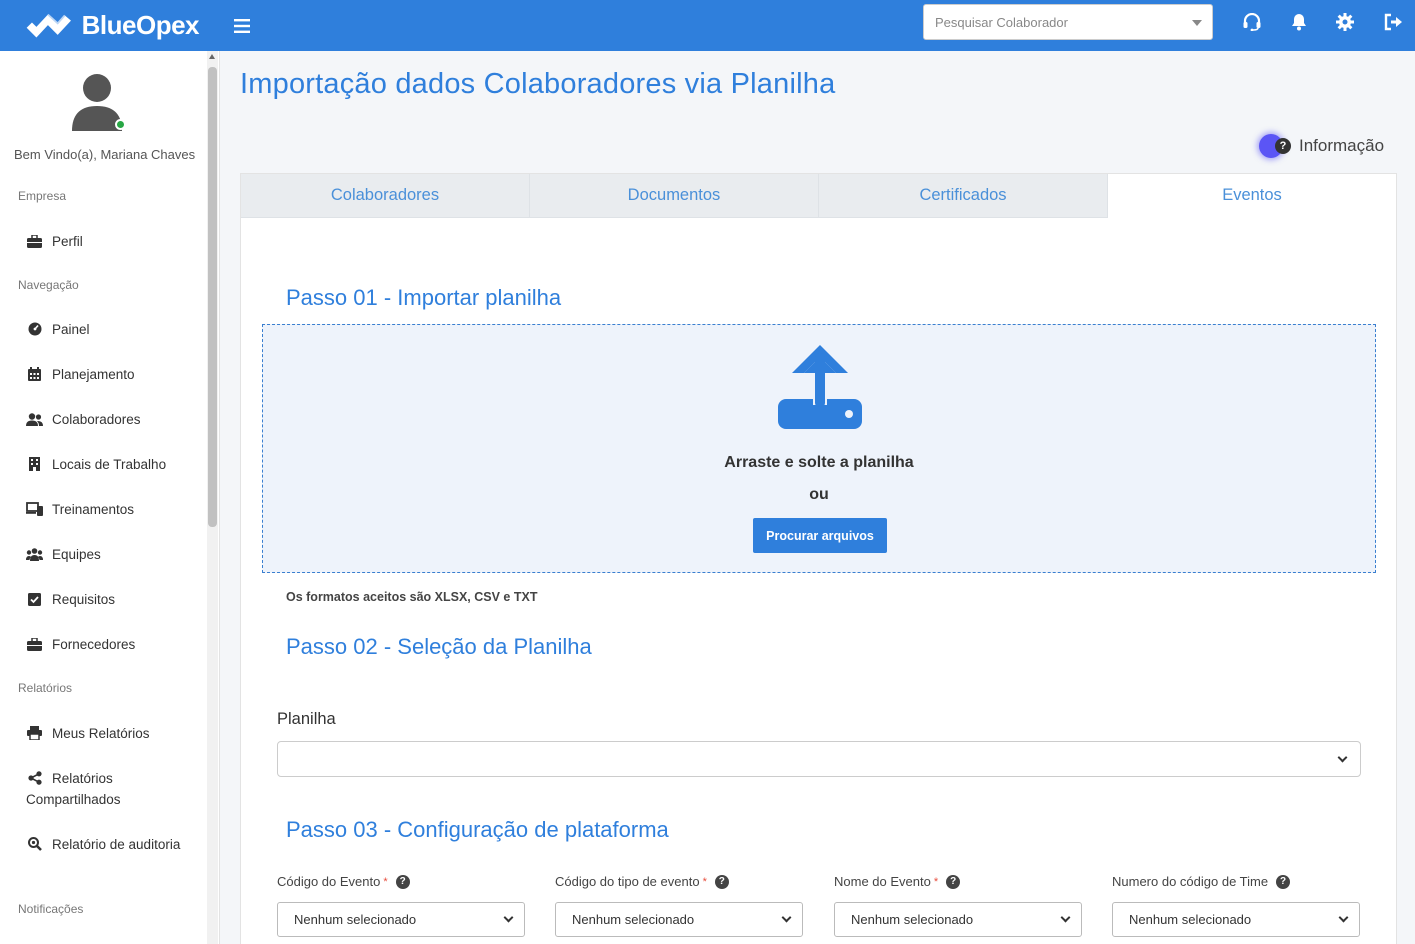 The image size is (1415, 944). Describe the element at coordinates (674, 196) in the screenshot. I see `tab-documentos: Documentos` at that location.